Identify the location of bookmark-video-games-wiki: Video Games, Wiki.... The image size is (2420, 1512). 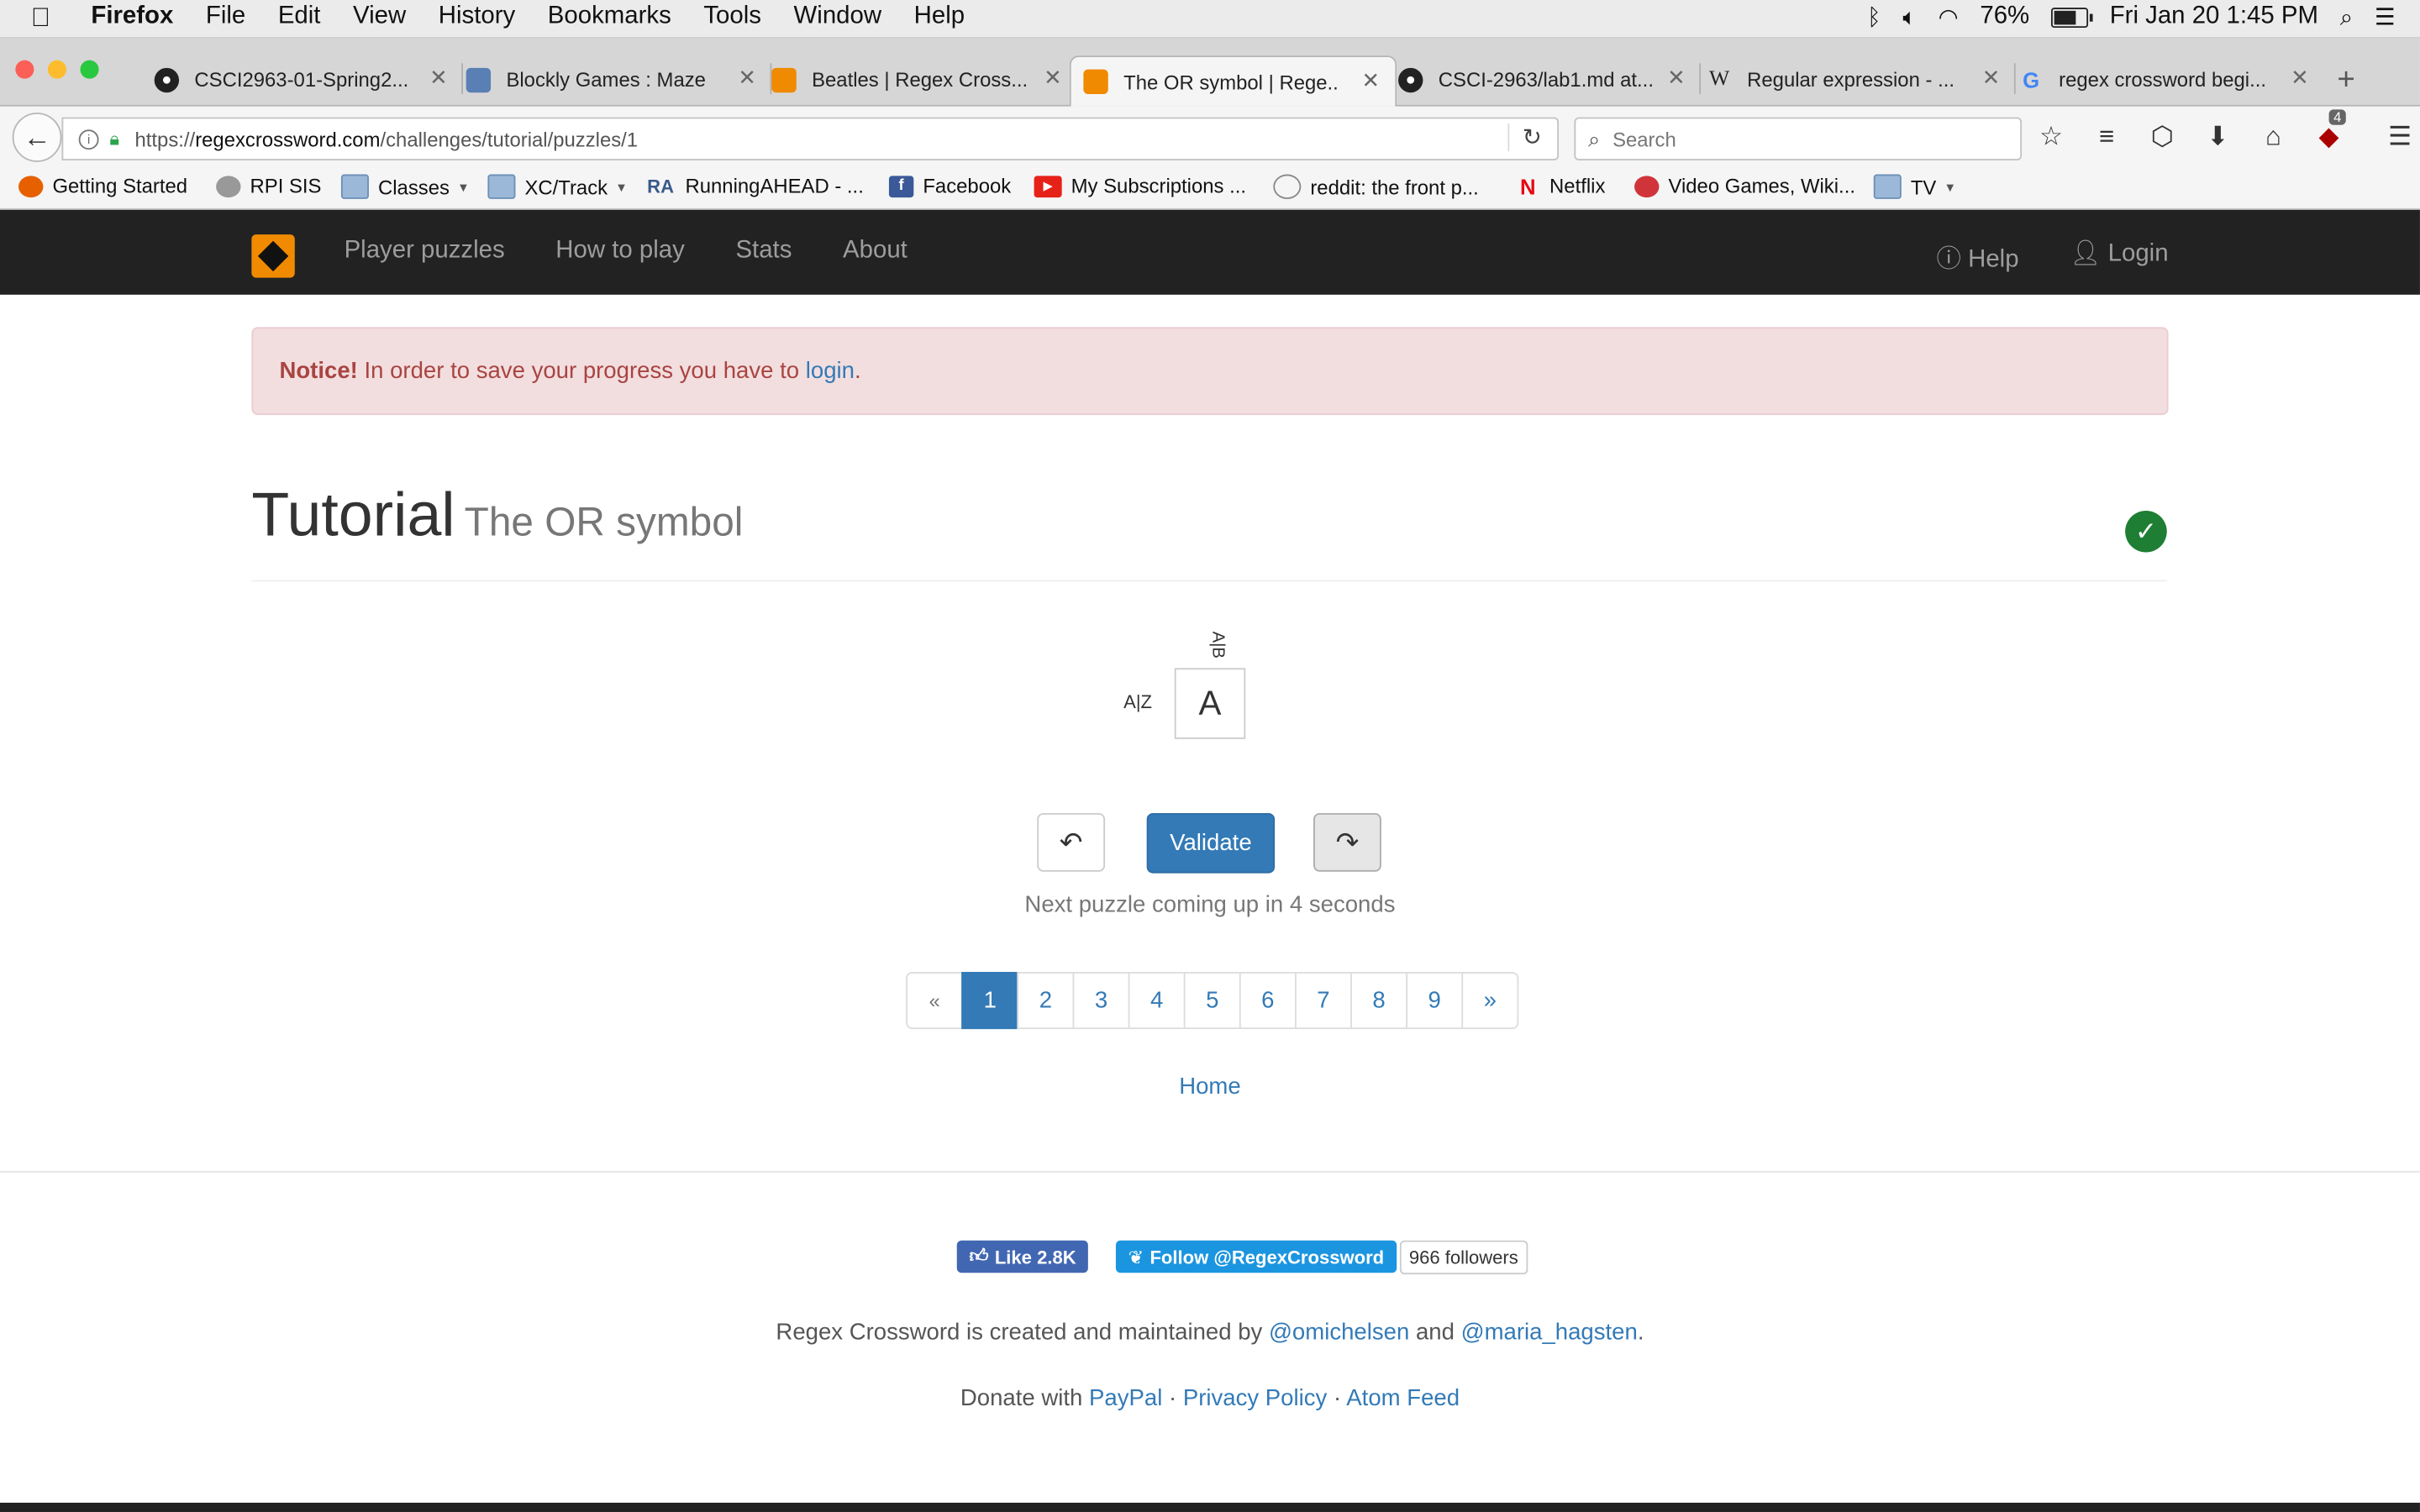
(1744, 186).